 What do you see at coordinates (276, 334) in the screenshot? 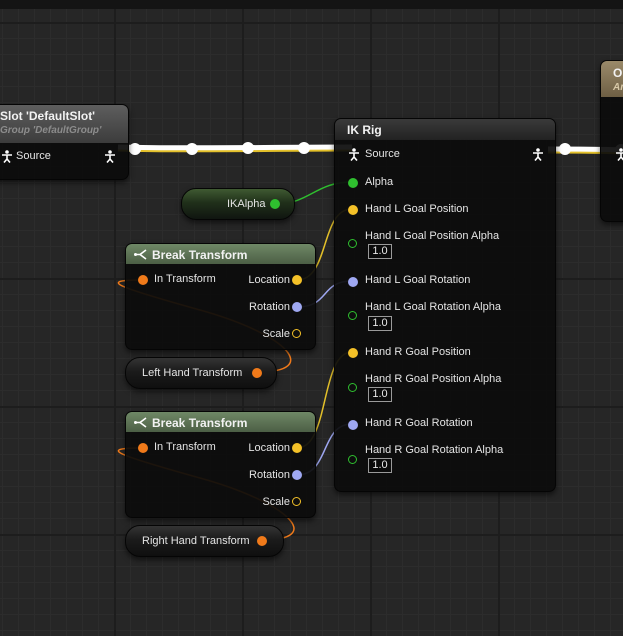
I see `break-1-scale-label: Scale` at bounding box center [276, 334].